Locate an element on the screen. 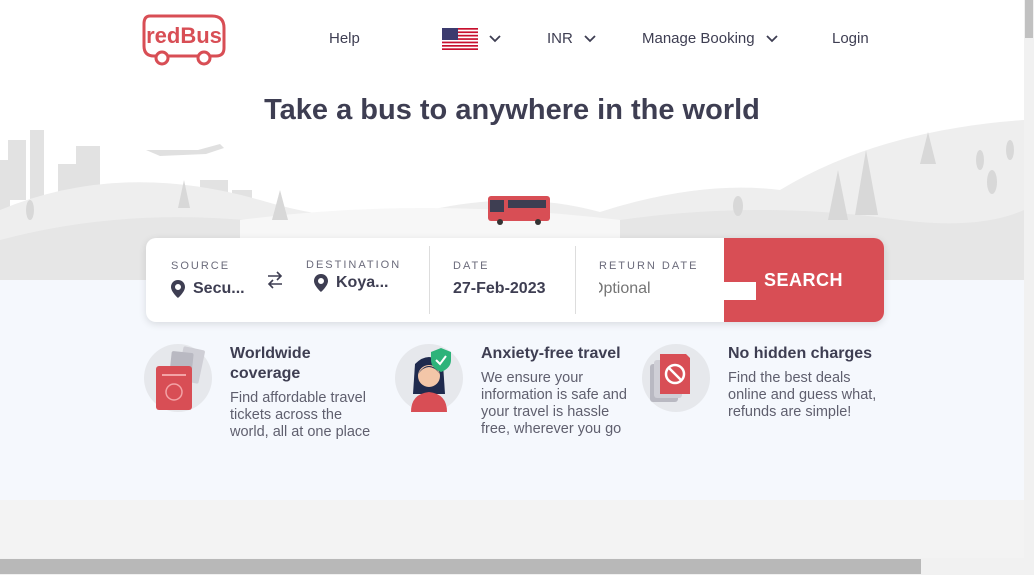 The image size is (1034, 575). country-selector is located at coordinates (472, 39).